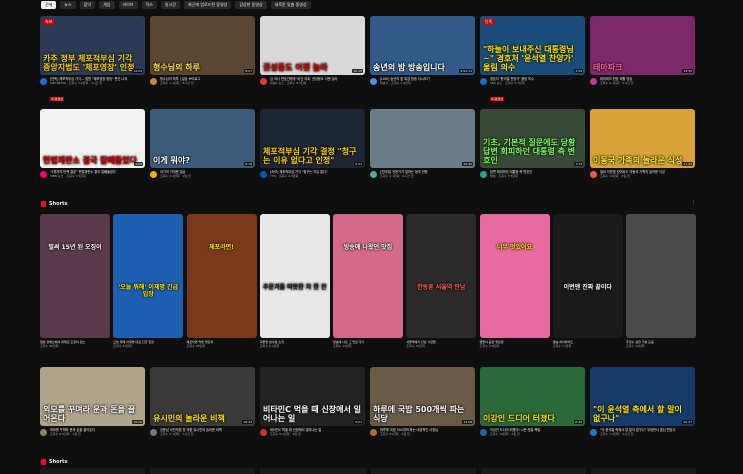 The height and width of the screenshot is (474, 743). Describe the element at coordinates (514, 247) in the screenshot. I see `short-overlay-text: 너무 멋있어요` at that location.